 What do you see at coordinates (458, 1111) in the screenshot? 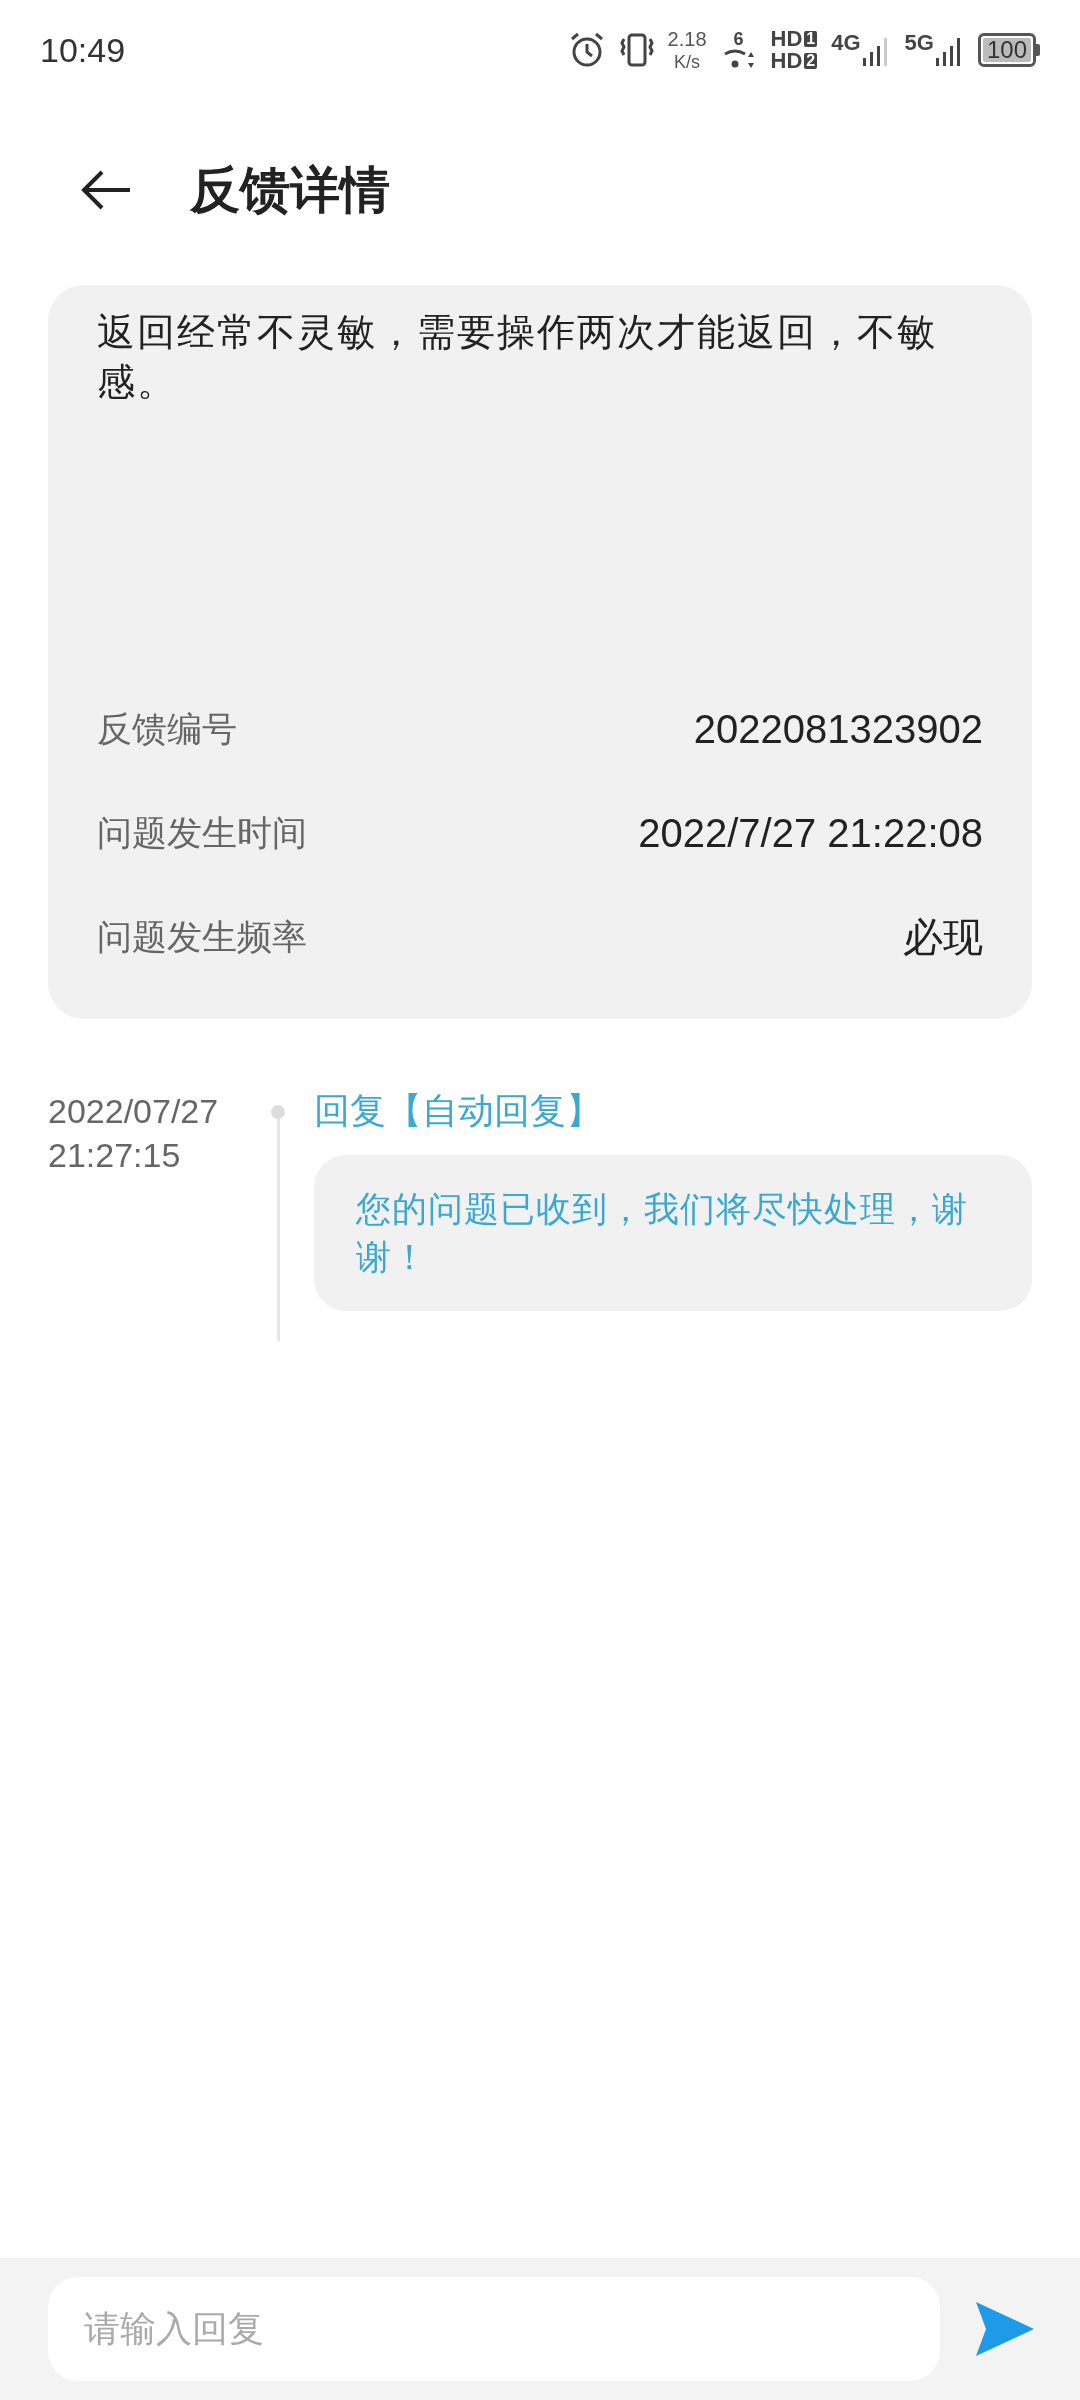
I see `reply-title: 回复【自动回复】` at bounding box center [458, 1111].